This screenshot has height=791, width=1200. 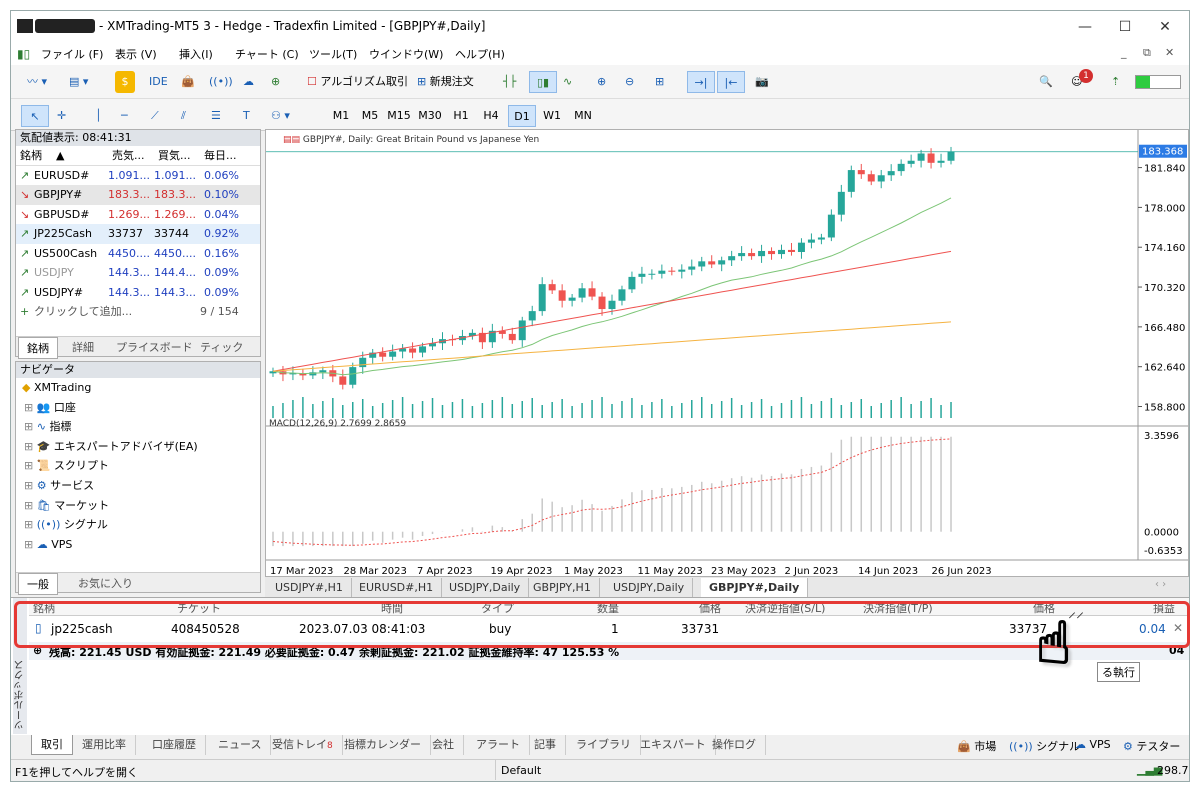 What do you see at coordinates (275, 82) in the screenshot?
I see `community-icon: ⊕` at bounding box center [275, 82].